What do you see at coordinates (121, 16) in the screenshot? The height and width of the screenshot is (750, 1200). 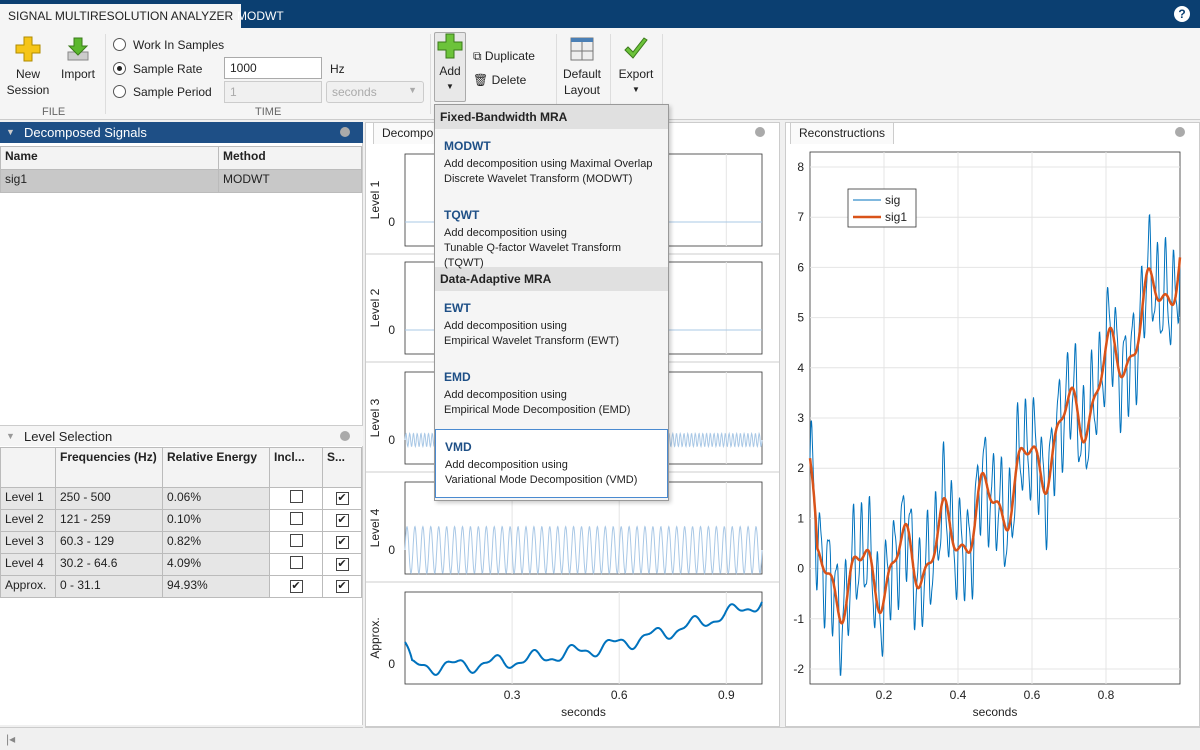 I see `tab-signal-multiresolution-analyzer: SIGNAL MULTIRESOLUTION ANALYZER` at bounding box center [121, 16].